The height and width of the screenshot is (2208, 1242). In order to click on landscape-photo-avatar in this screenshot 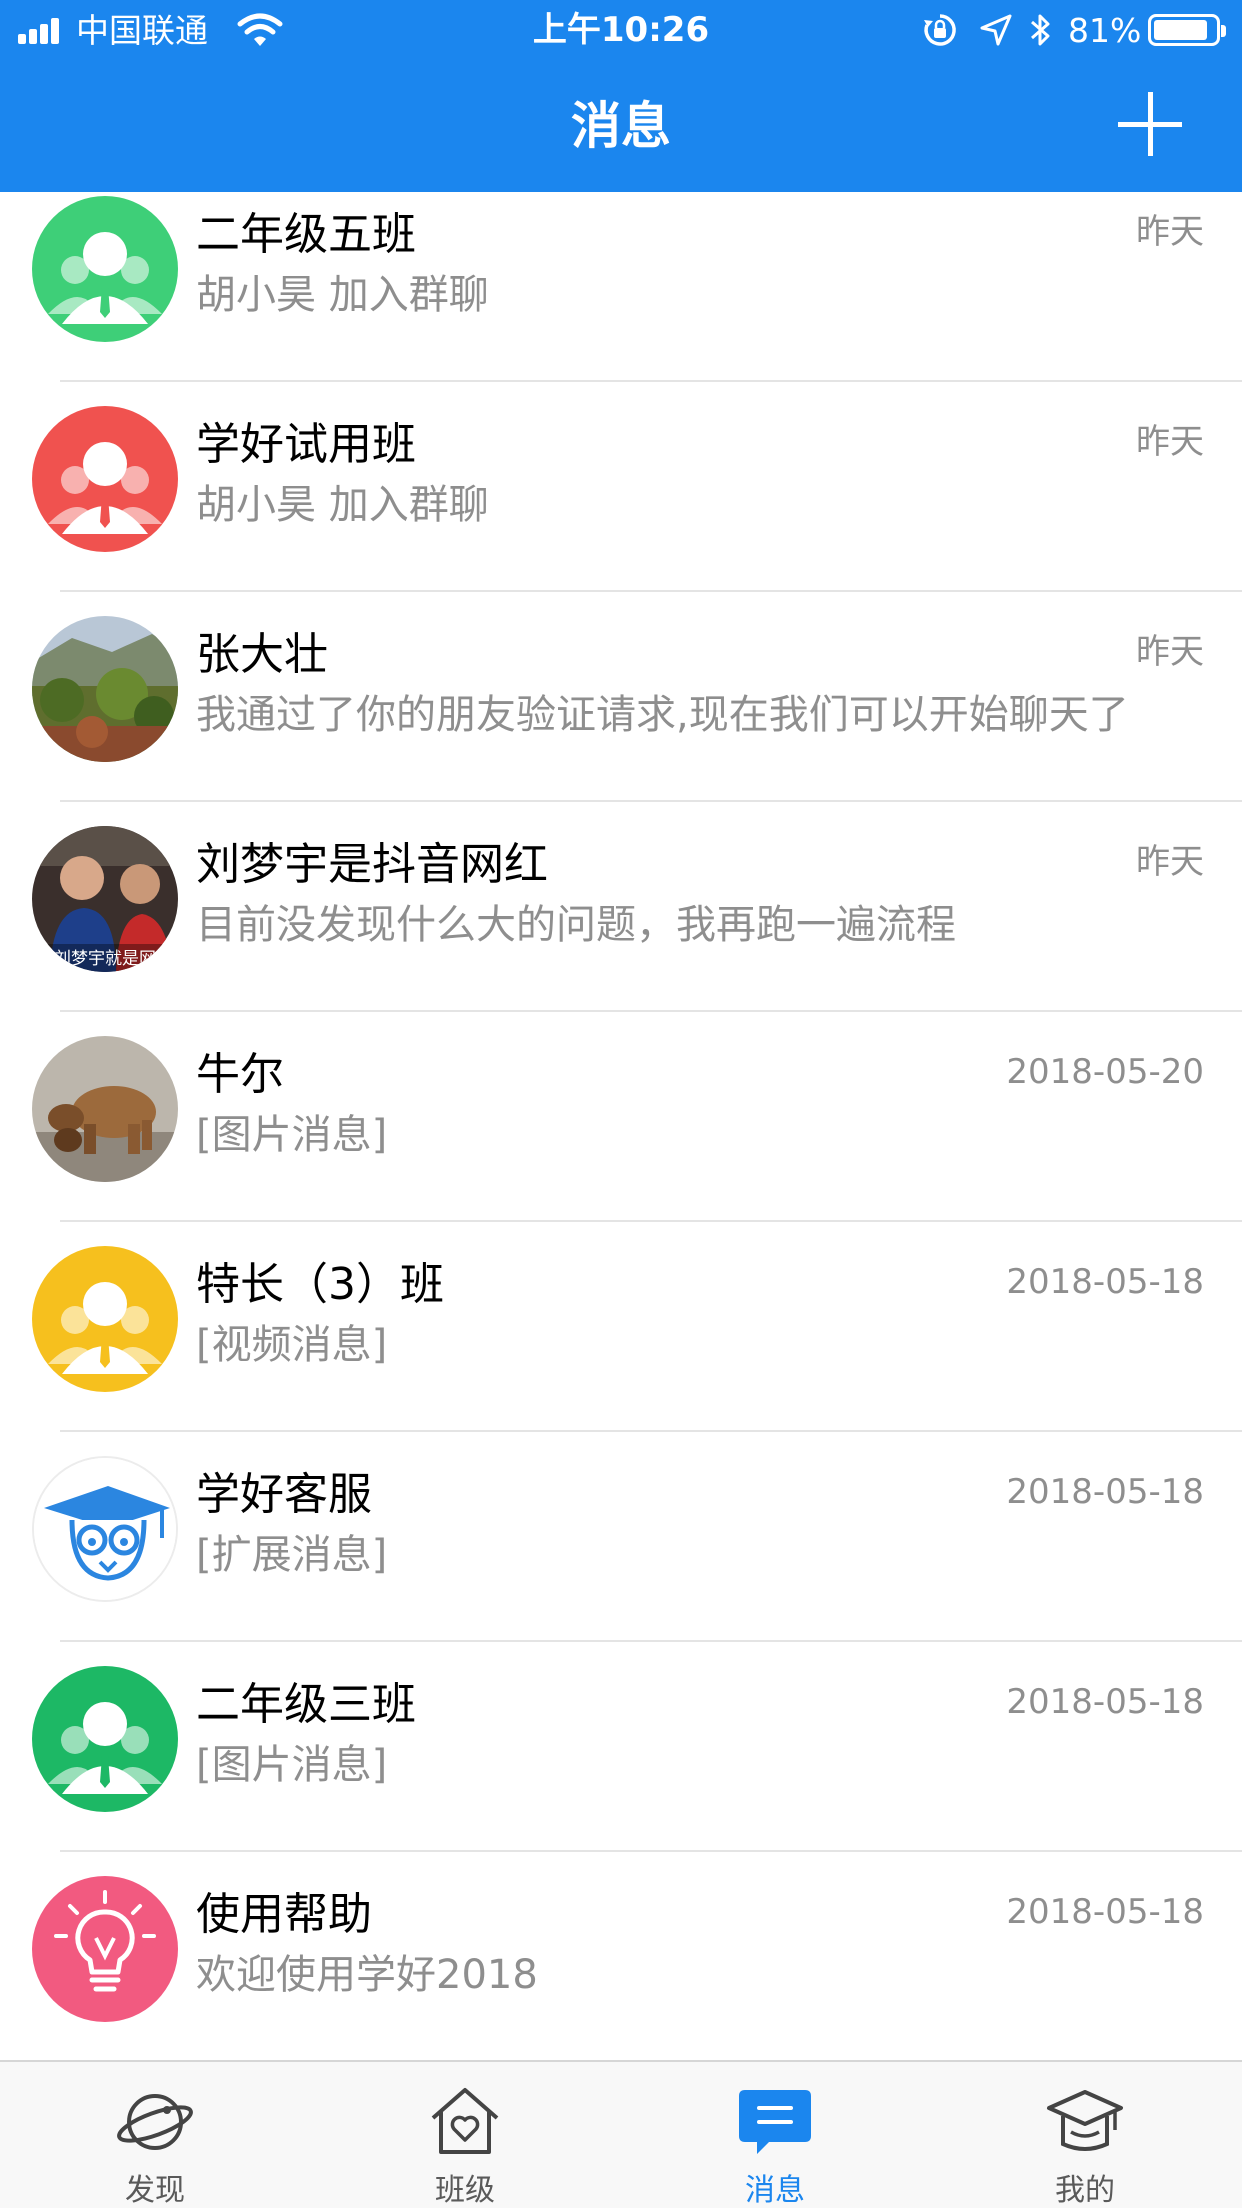, I will do `click(105, 689)`.